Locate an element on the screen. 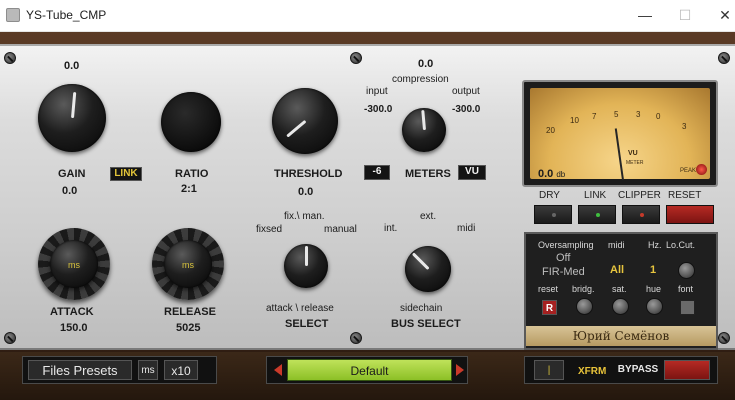  meters-selector-knob is located at coordinates (424, 130).